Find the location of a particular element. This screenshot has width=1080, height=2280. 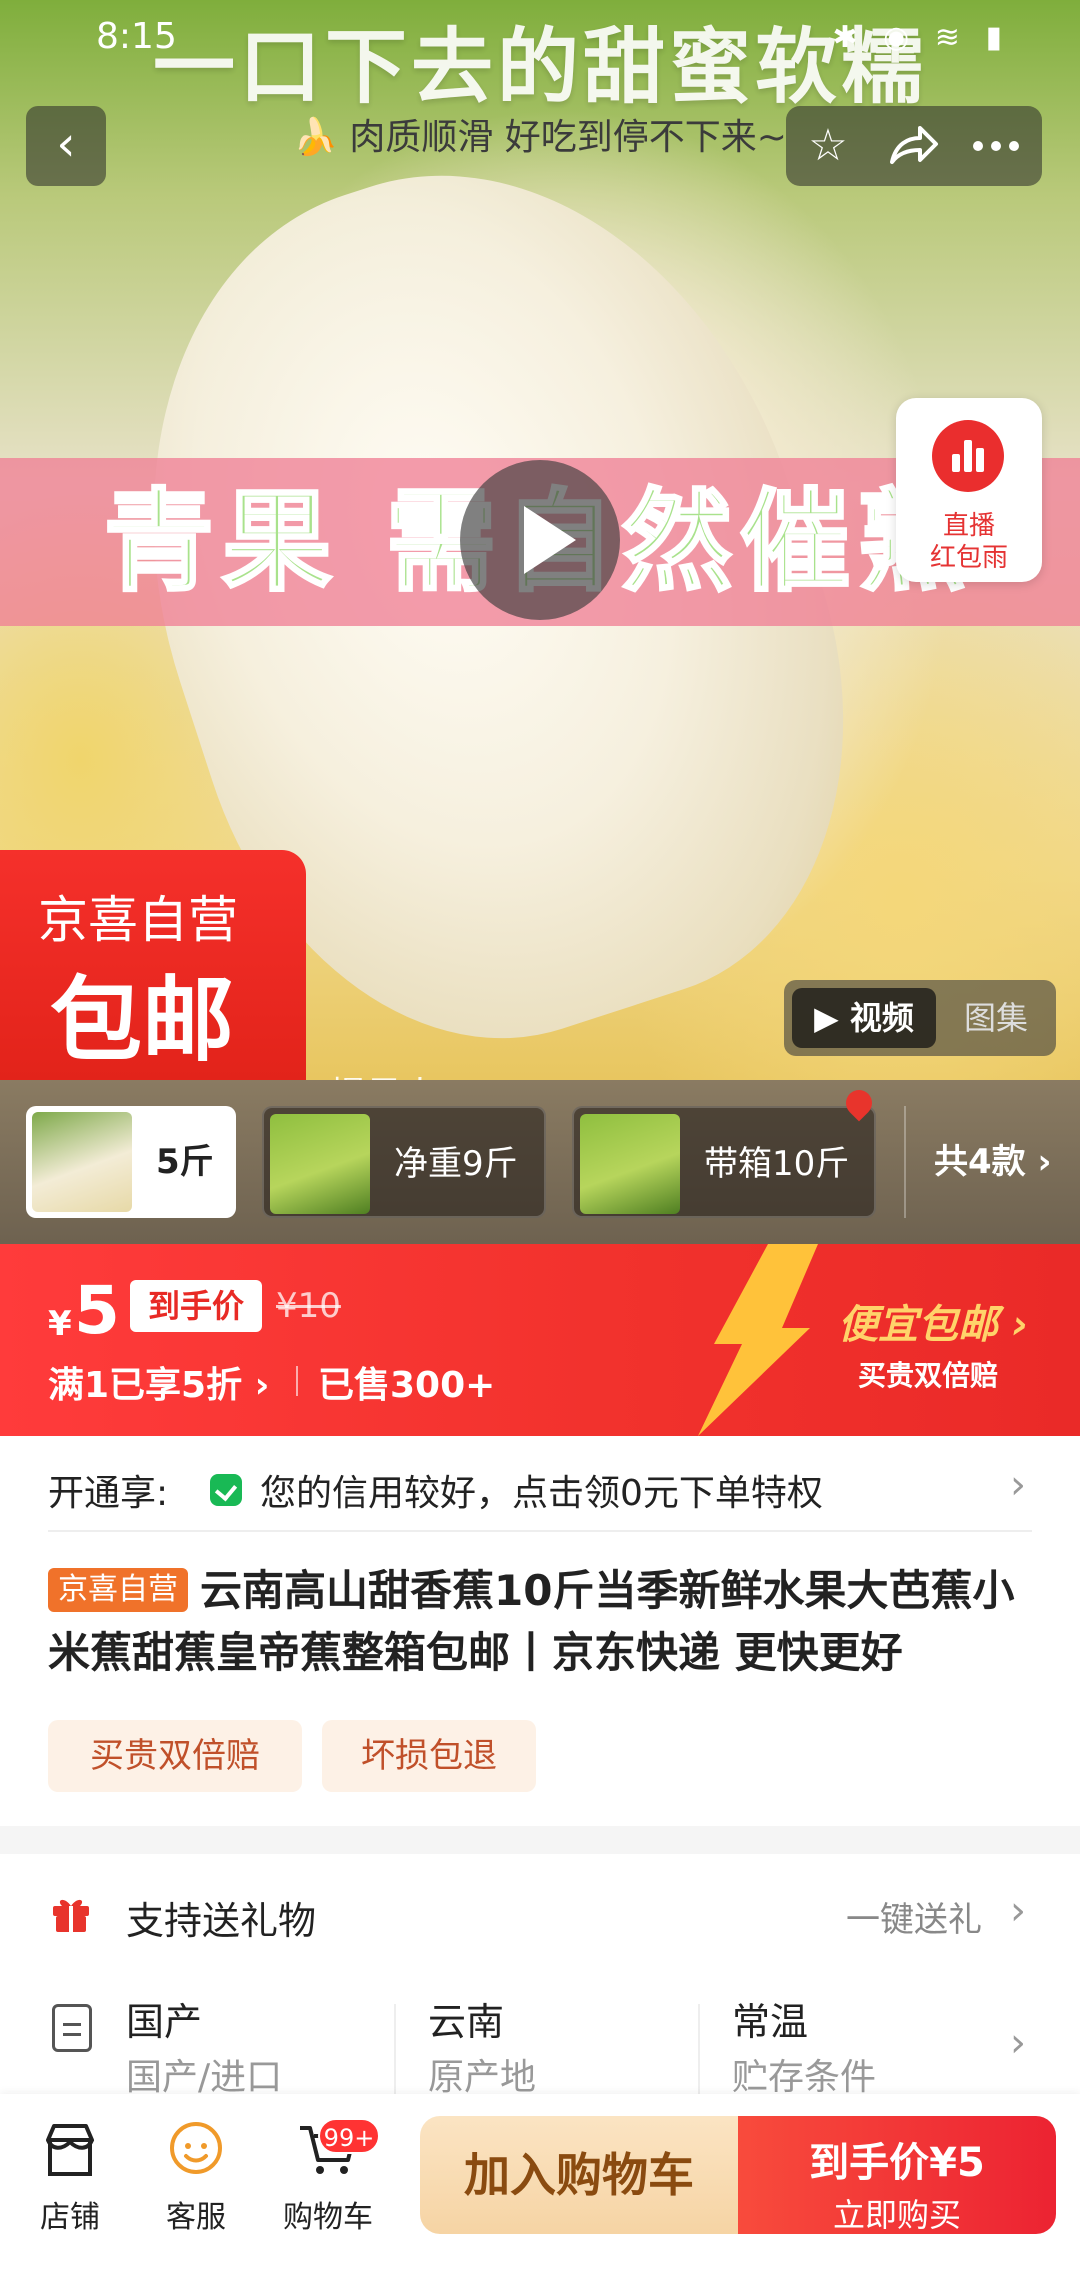

section-gap is located at coordinates (540, 1840).